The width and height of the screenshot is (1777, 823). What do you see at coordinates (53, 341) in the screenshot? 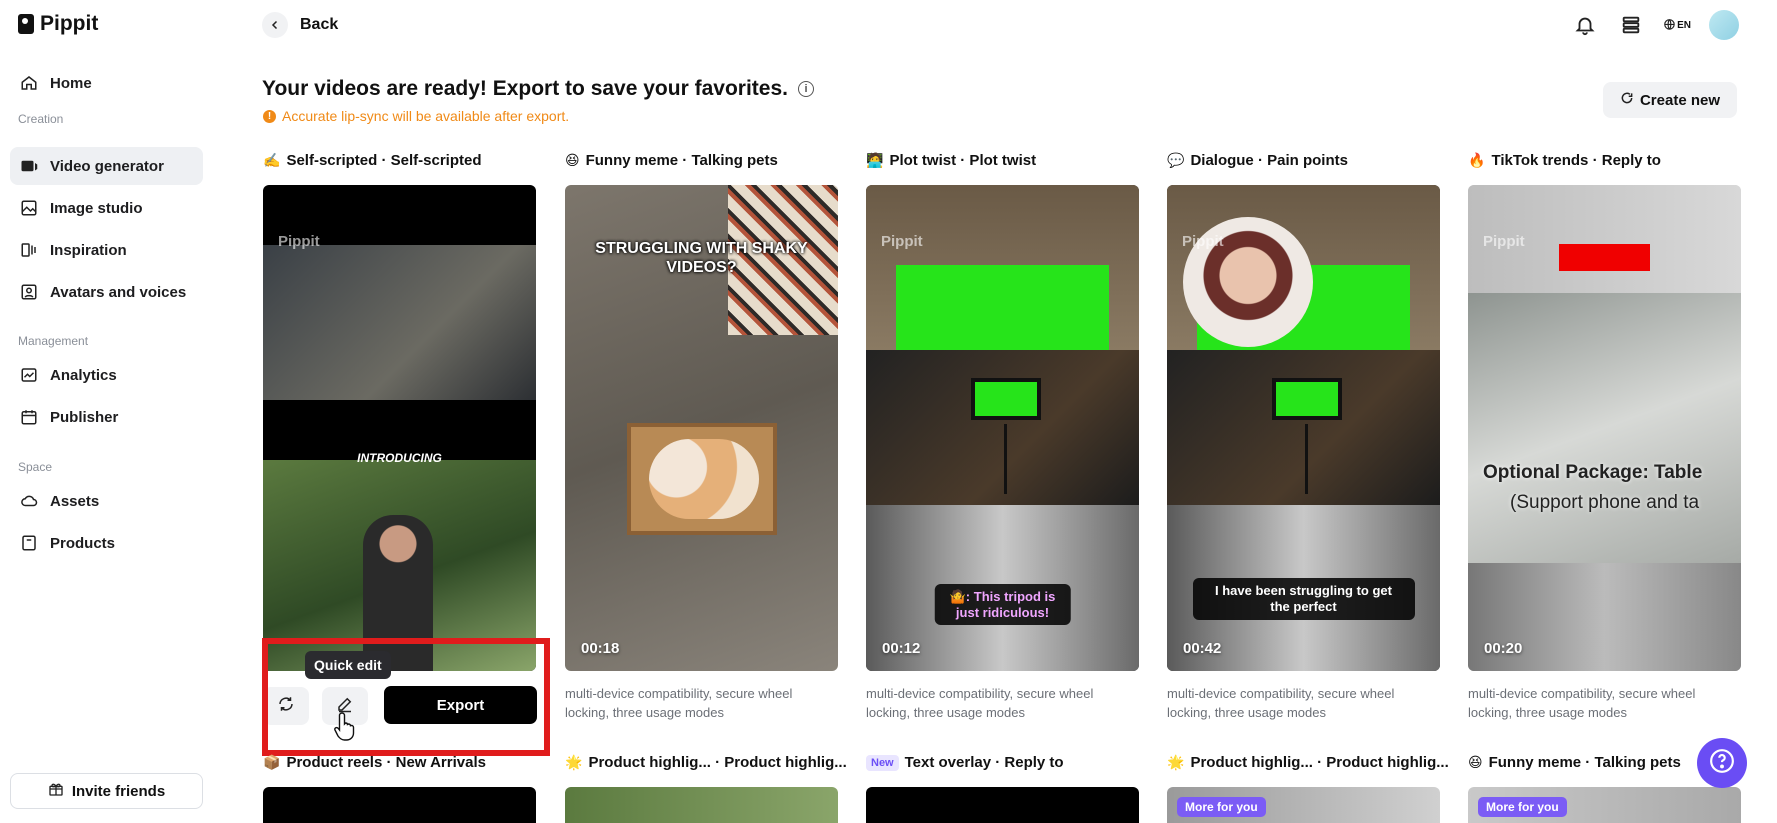
I see `section-management: Management` at bounding box center [53, 341].